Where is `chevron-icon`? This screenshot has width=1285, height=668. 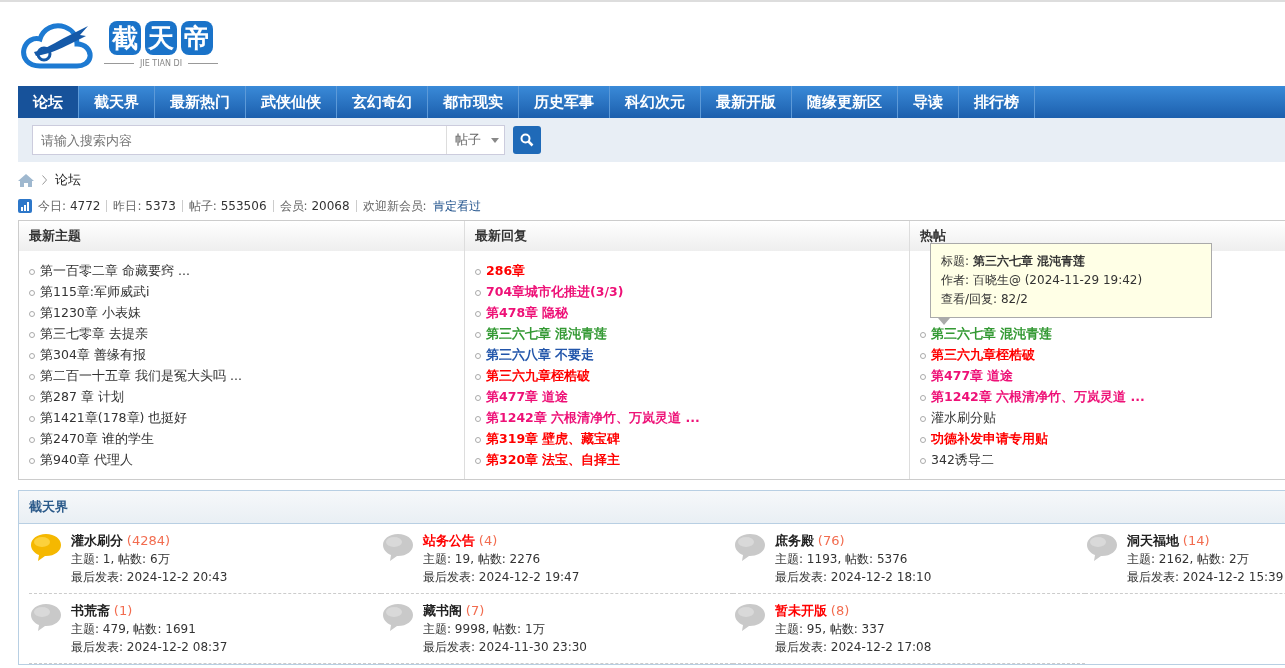
chevron-icon is located at coordinates (44, 180).